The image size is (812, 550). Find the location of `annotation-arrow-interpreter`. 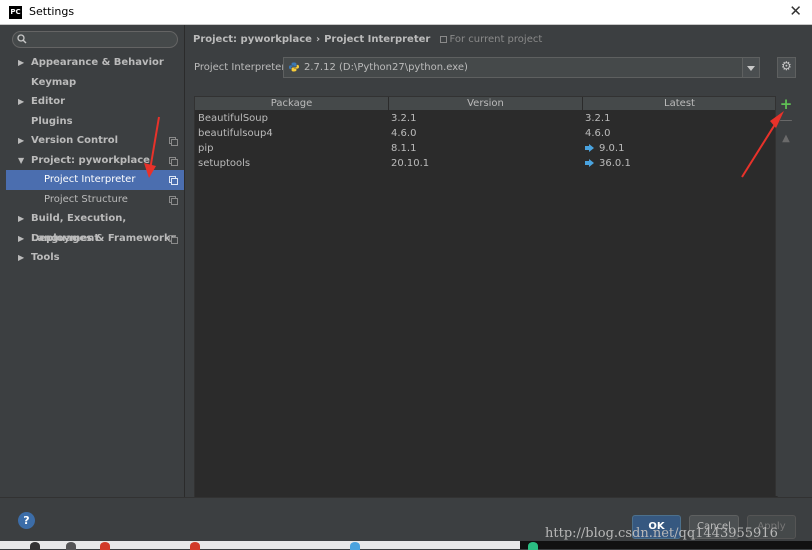

annotation-arrow-interpreter is located at coordinates (154, 143).